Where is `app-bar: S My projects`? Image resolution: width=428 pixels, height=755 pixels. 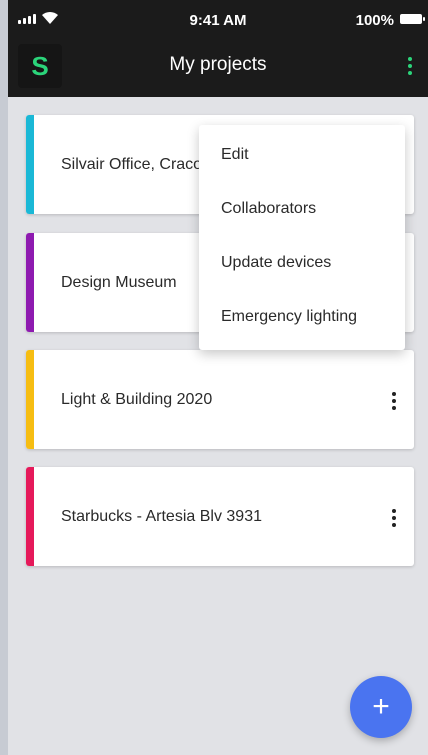 app-bar: S My projects is located at coordinates (218, 68).